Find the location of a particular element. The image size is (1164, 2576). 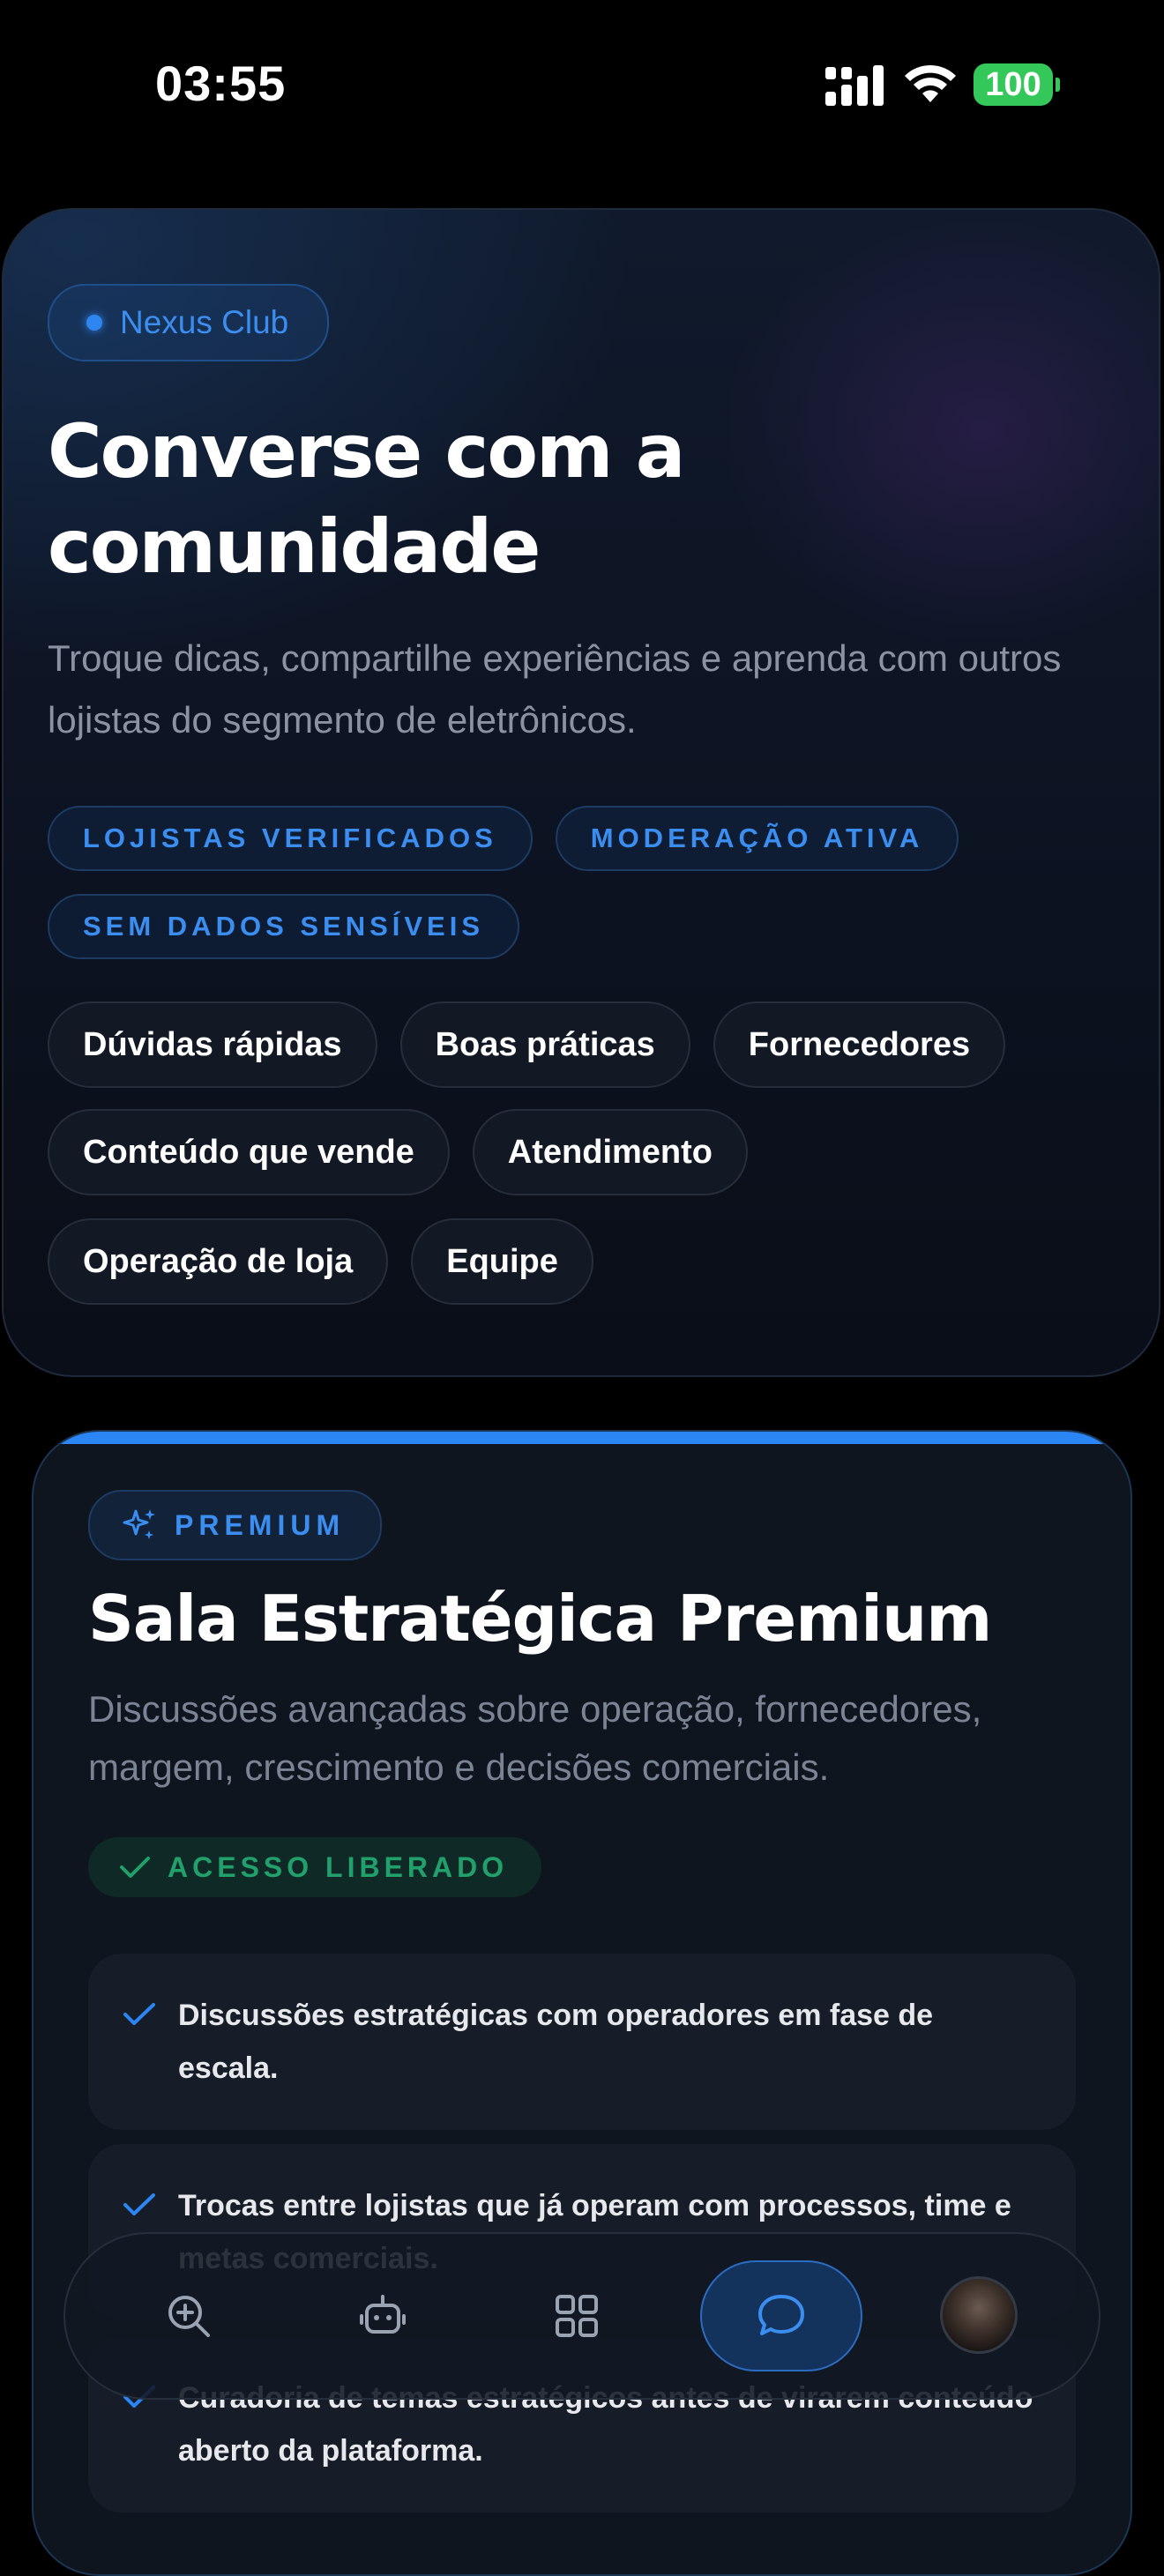

topic-chip-duvidas-rapidas: Dúvidas rápidas is located at coordinates (212, 1044).